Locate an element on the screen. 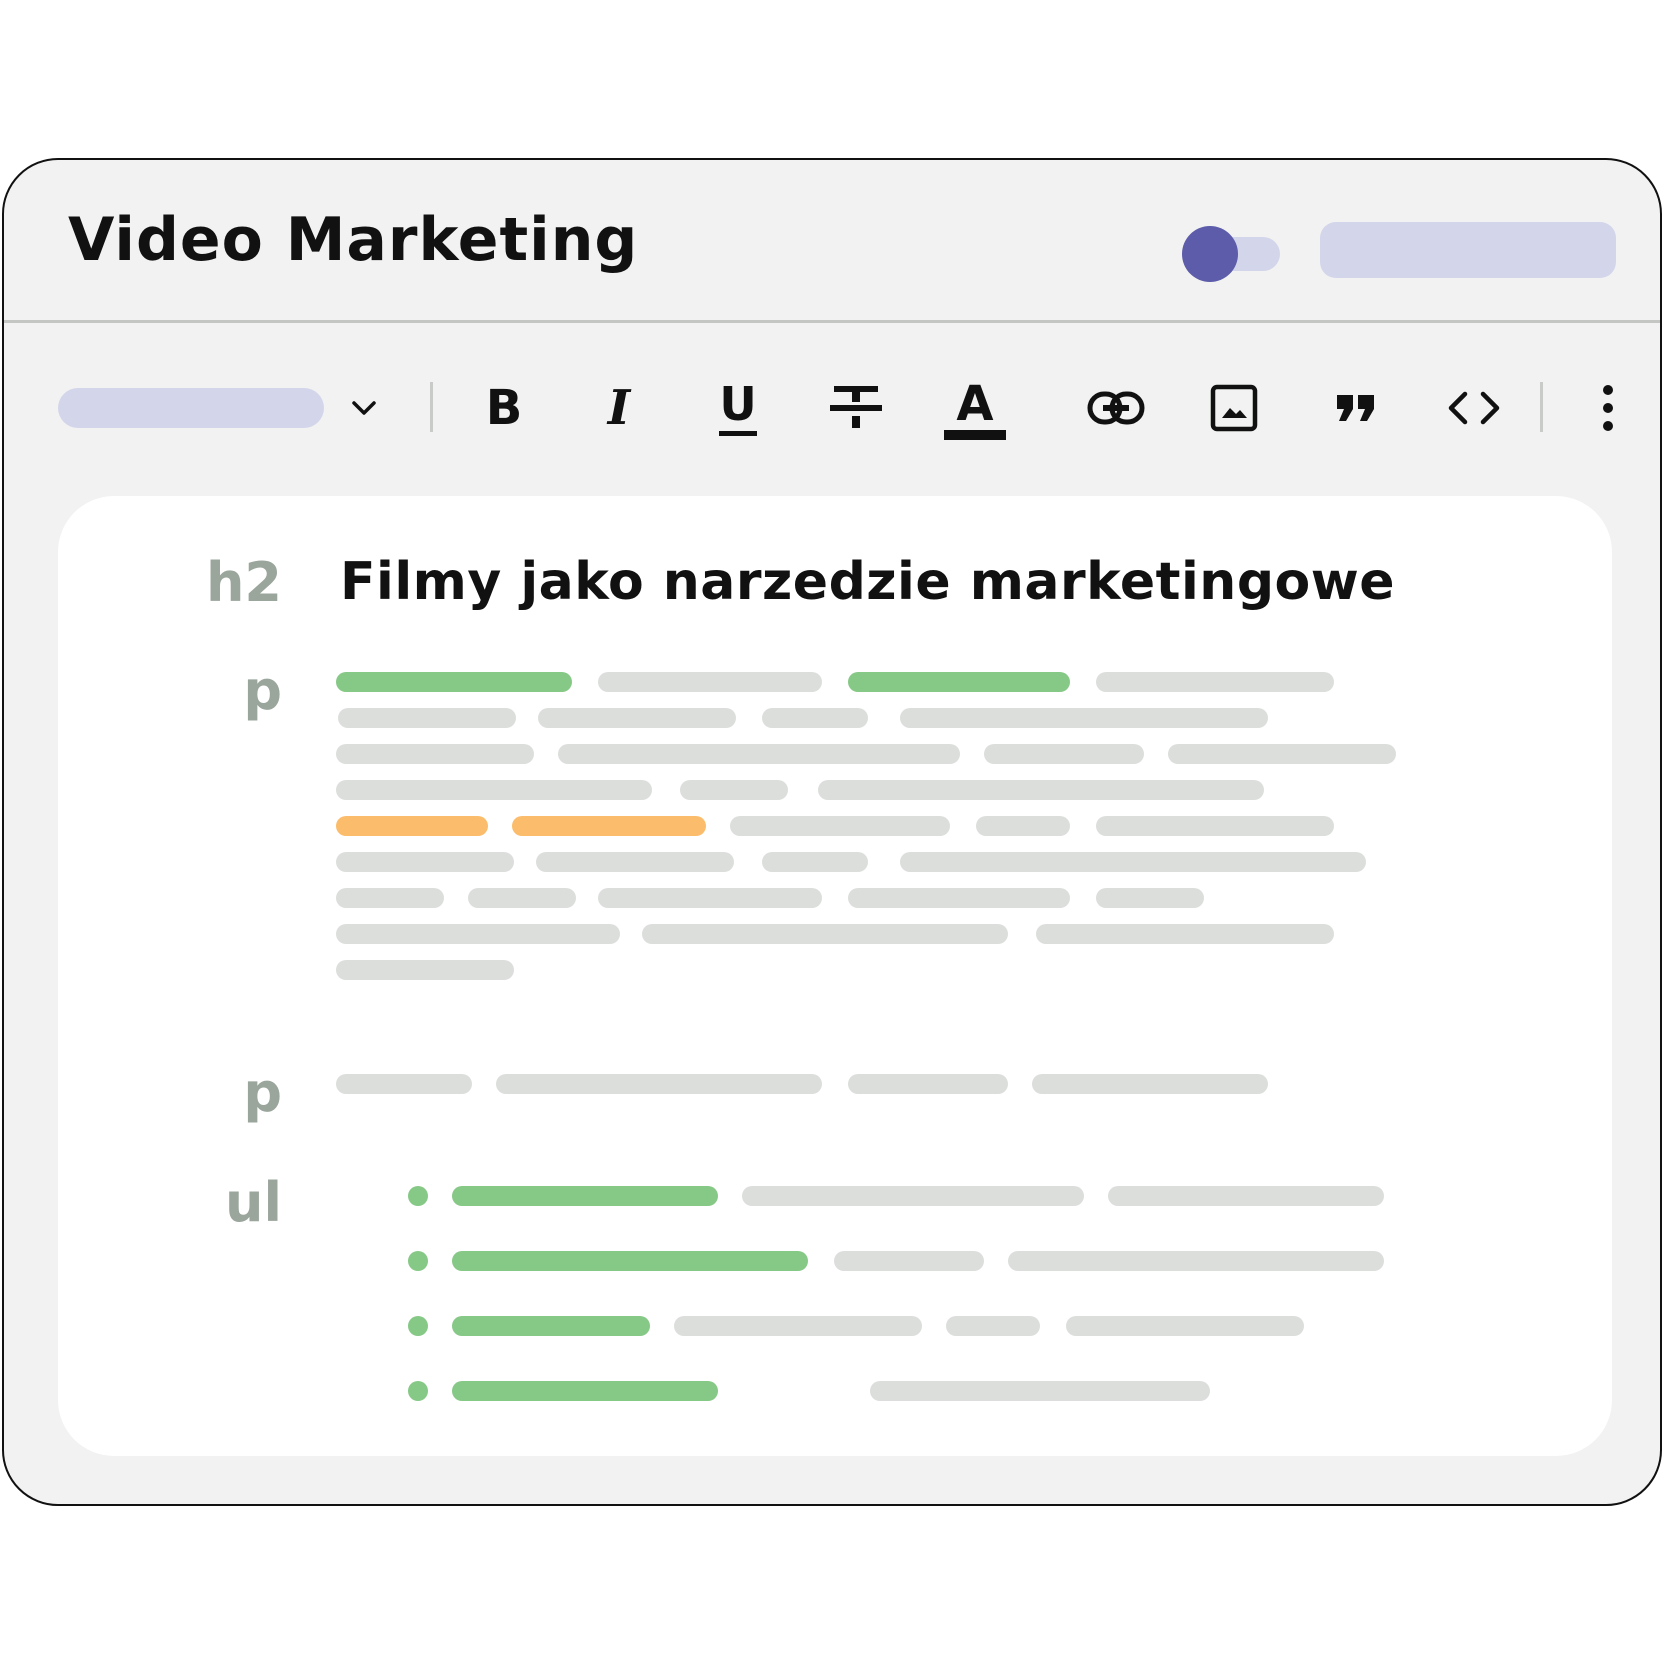 This screenshot has width=1668, height=1667. block-format-select is located at coordinates (191, 408).